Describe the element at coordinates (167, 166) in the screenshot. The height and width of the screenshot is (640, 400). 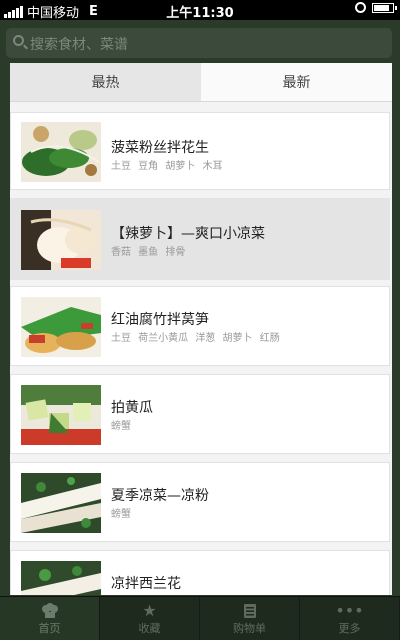
I see `recipe-ingredients: 土豆 豆角 胡萝卜 木耳` at that location.